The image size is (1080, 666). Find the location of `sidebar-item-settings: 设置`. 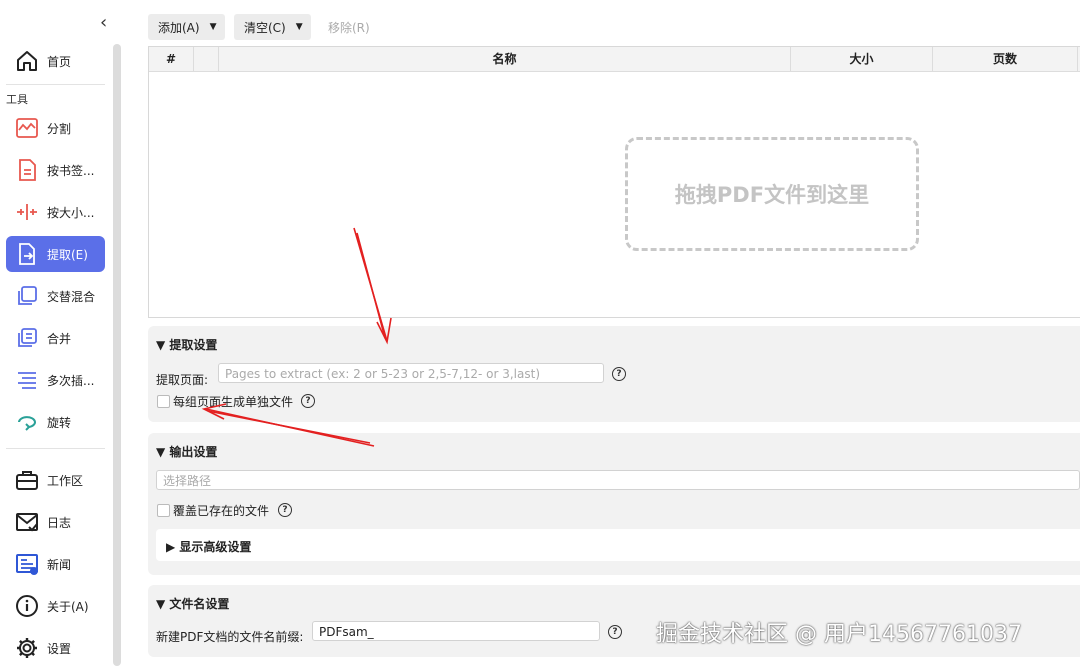

sidebar-item-settings: 设置 is located at coordinates (55, 648).